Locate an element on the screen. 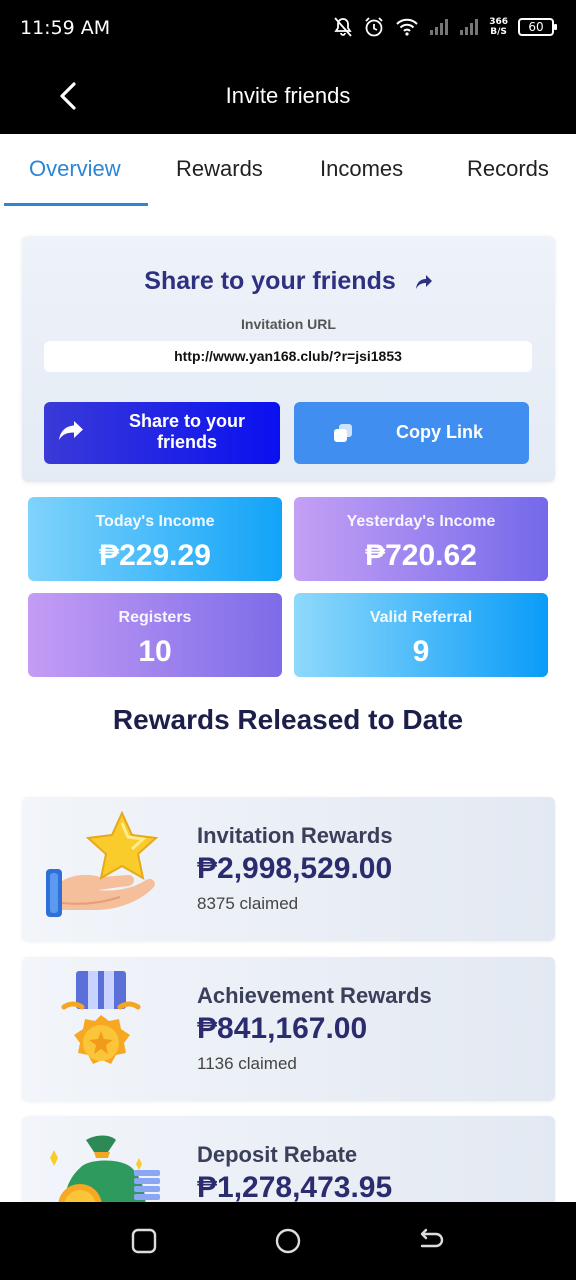  status-icons: 366 B/S 60 is located at coordinates (445, 27).